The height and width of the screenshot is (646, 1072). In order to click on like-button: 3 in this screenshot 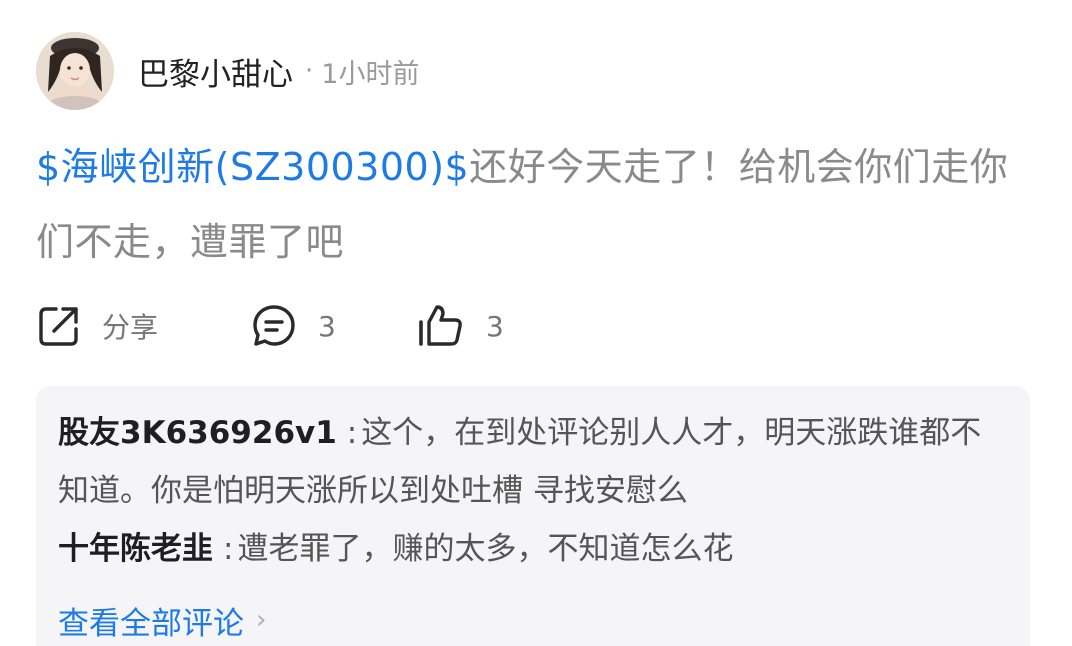, I will do `click(460, 326)`.